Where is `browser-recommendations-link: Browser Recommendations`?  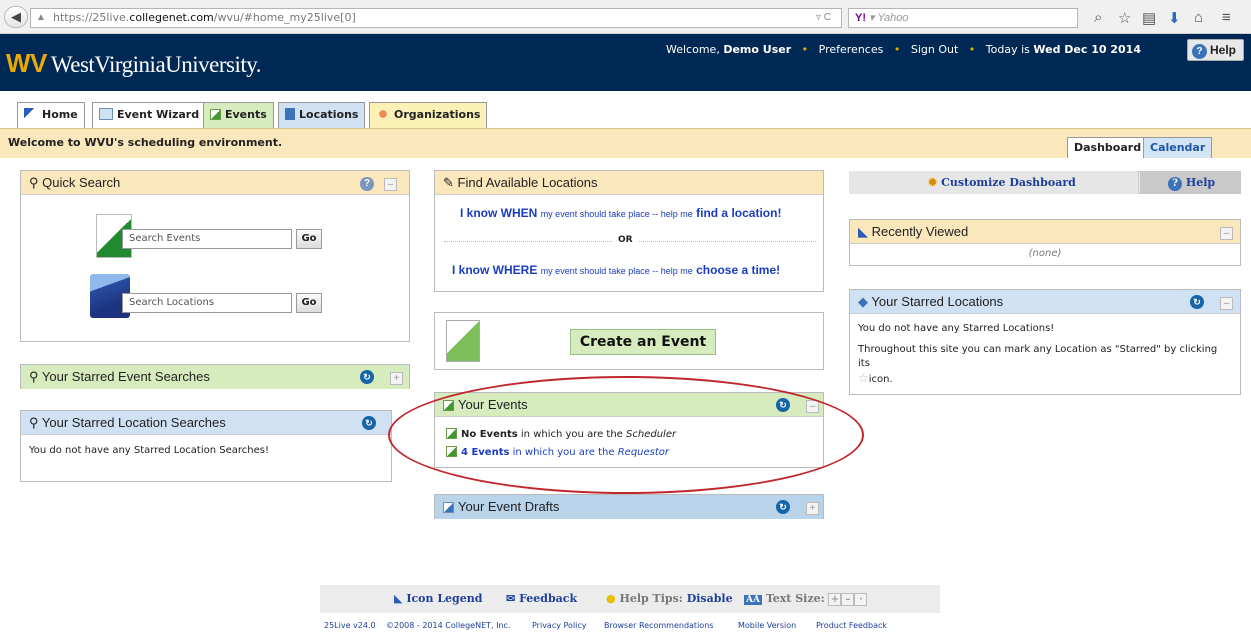
browser-recommendations-link: Browser Recommendations is located at coordinates (658, 625).